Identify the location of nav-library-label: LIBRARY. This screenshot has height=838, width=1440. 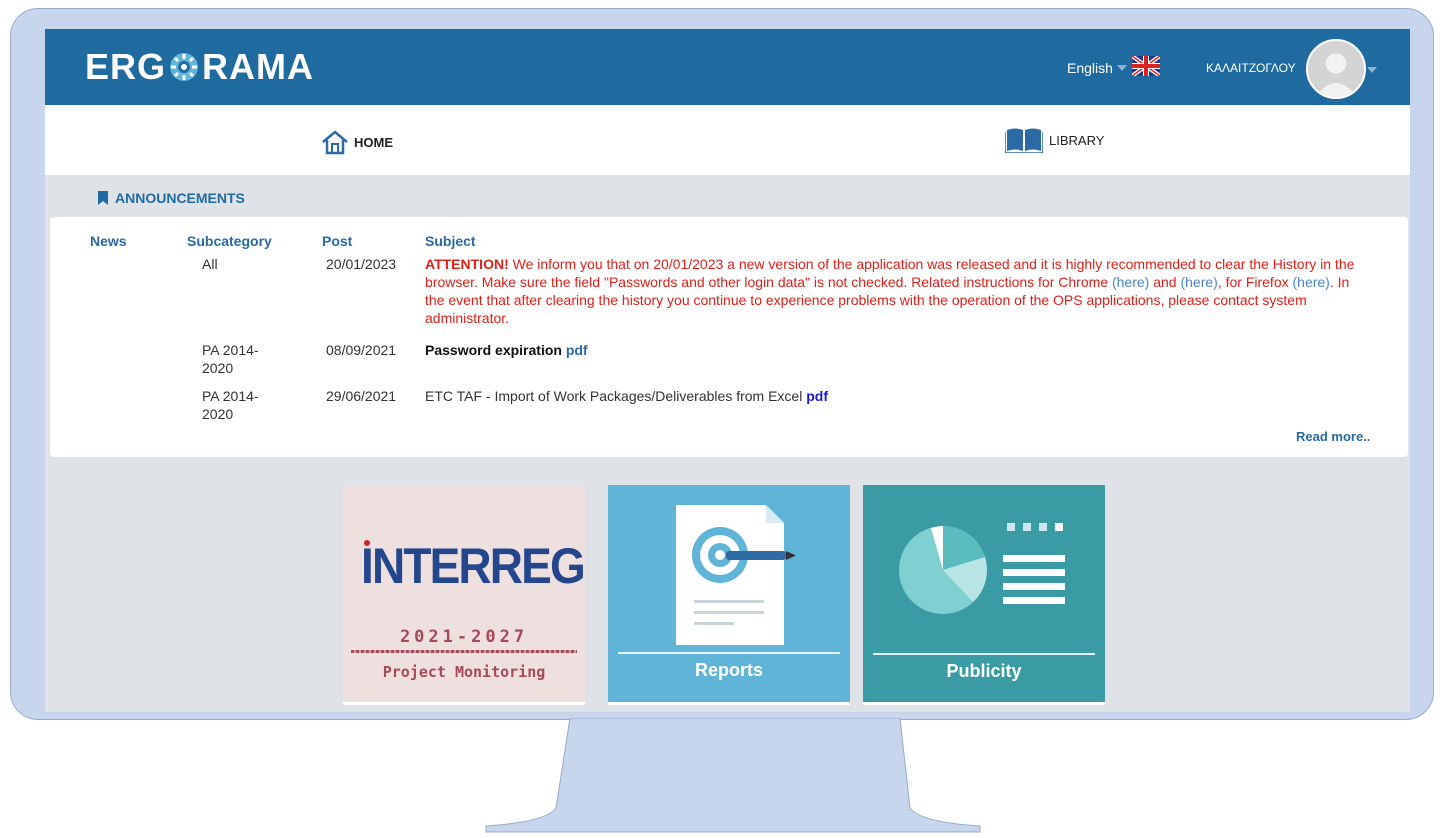
(1077, 140).